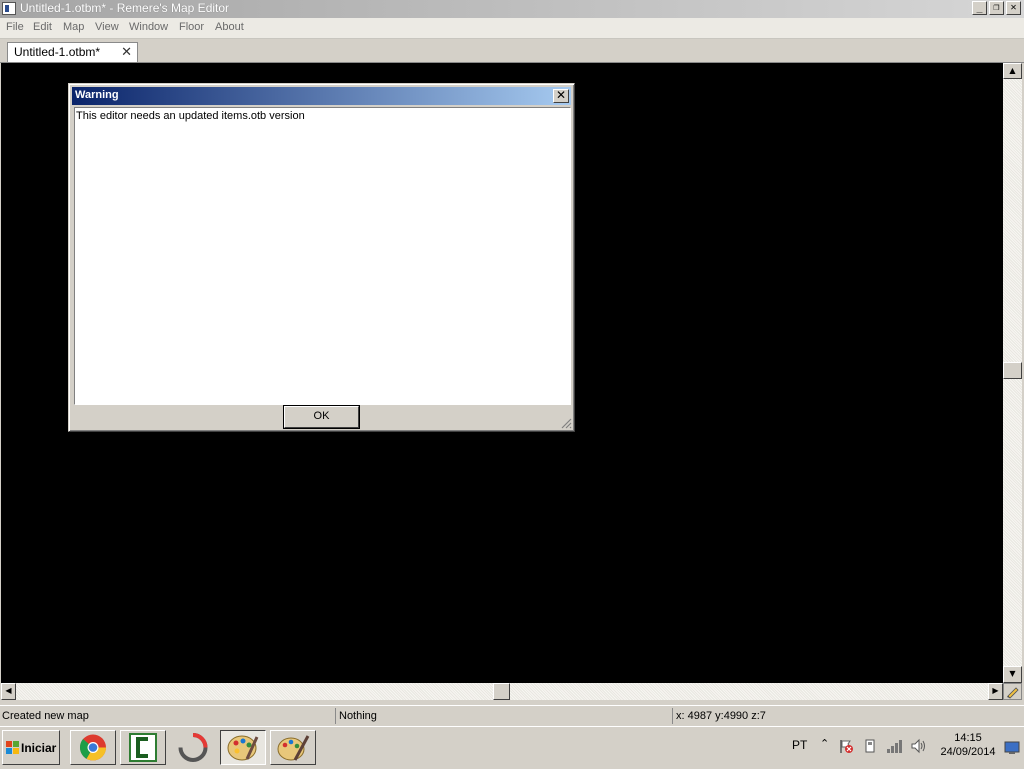 This screenshot has height=769, width=1024. Describe the element at coordinates (1012, 71) in the screenshot. I see `scroll-up-button: ▲` at that location.